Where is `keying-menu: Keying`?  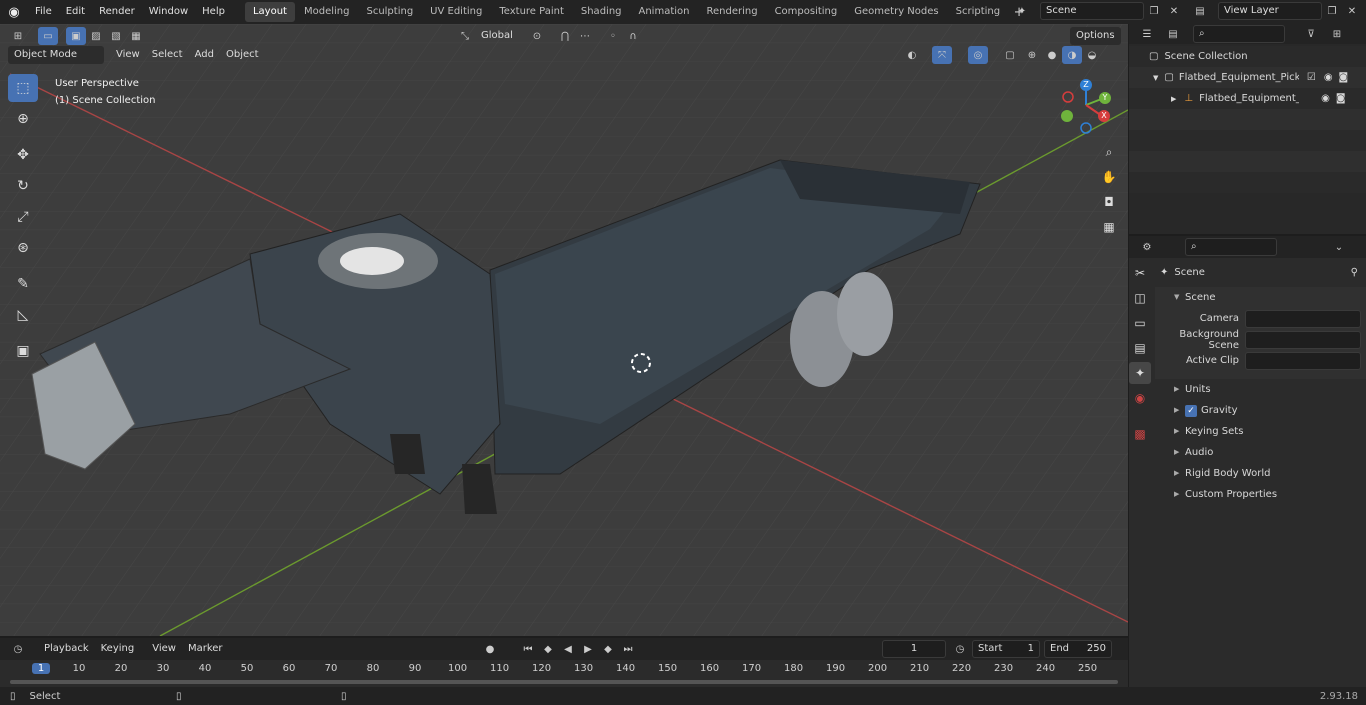 keying-menu: Keying is located at coordinates (118, 649).